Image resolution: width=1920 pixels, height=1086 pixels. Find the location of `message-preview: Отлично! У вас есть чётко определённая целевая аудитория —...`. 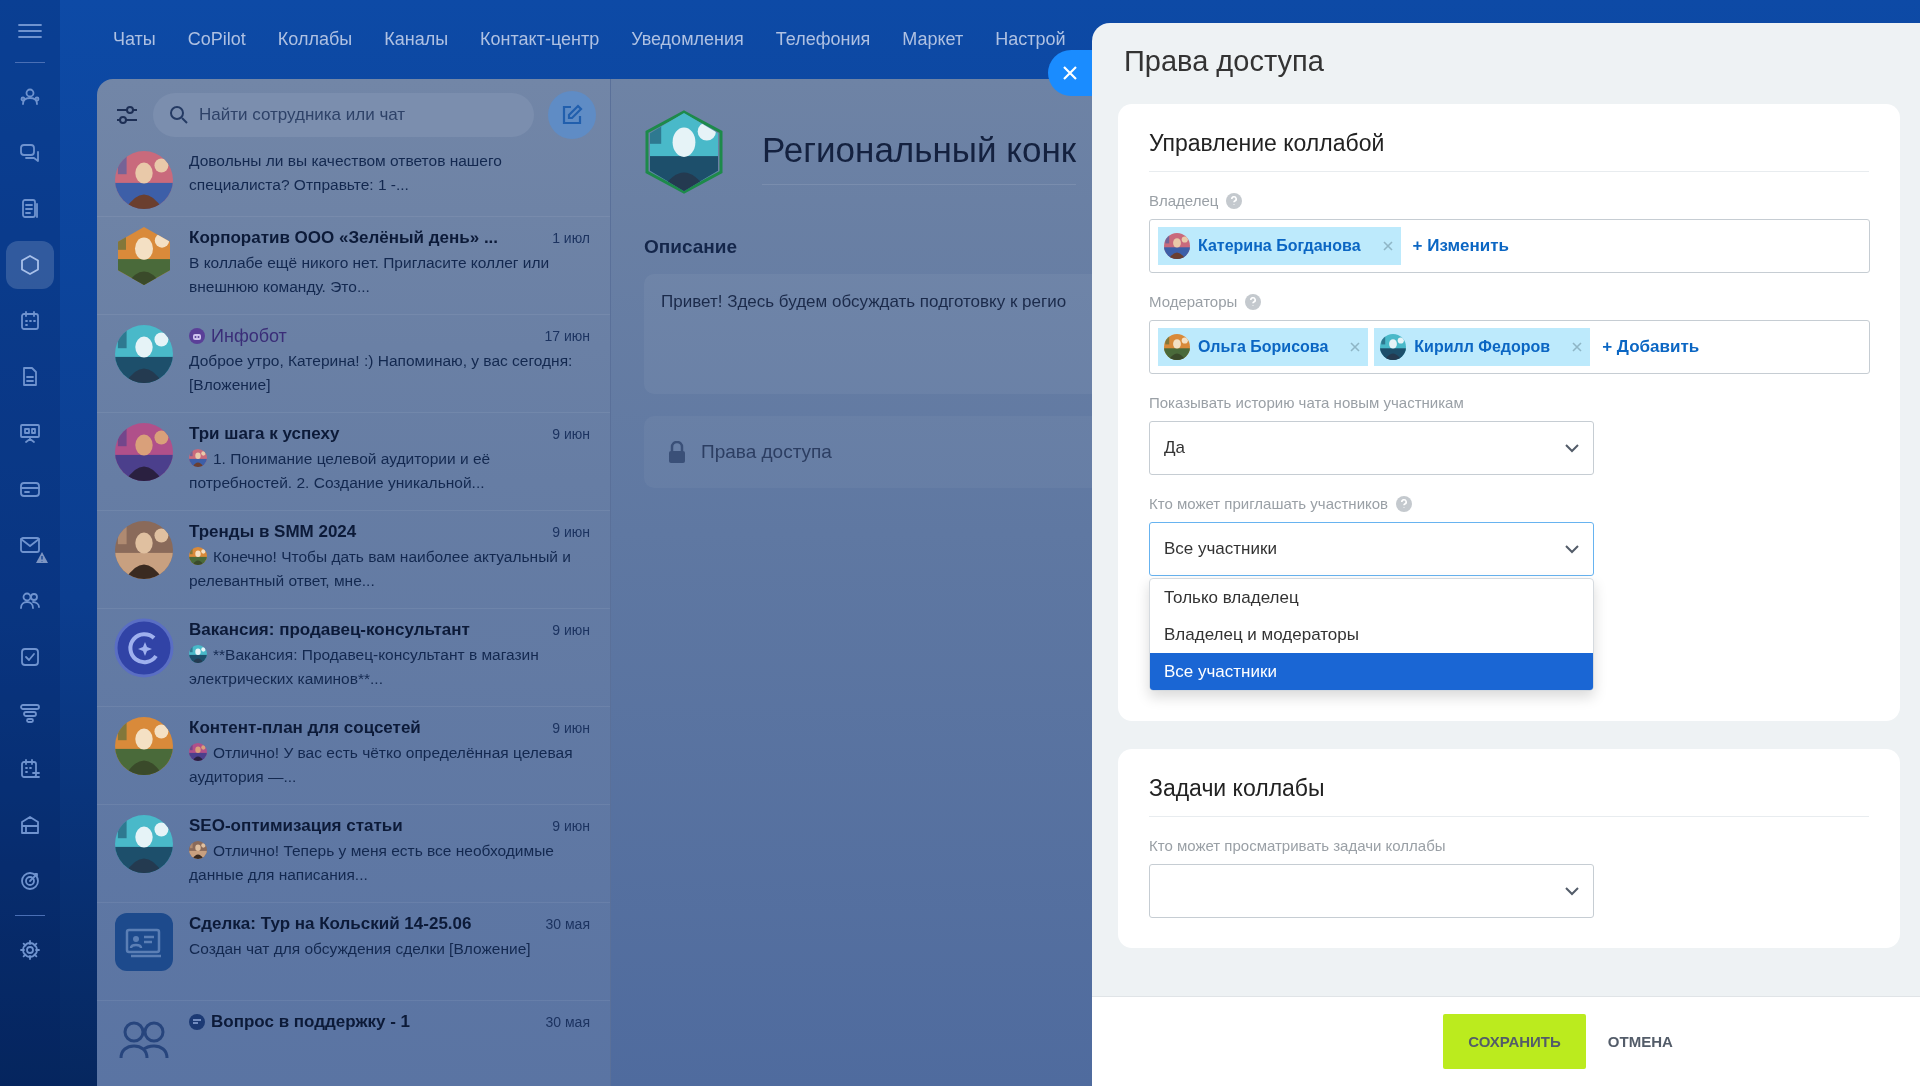

message-preview: Отлично! У вас есть чётко определённая целевая аудитория —... is located at coordinates (381, 764).